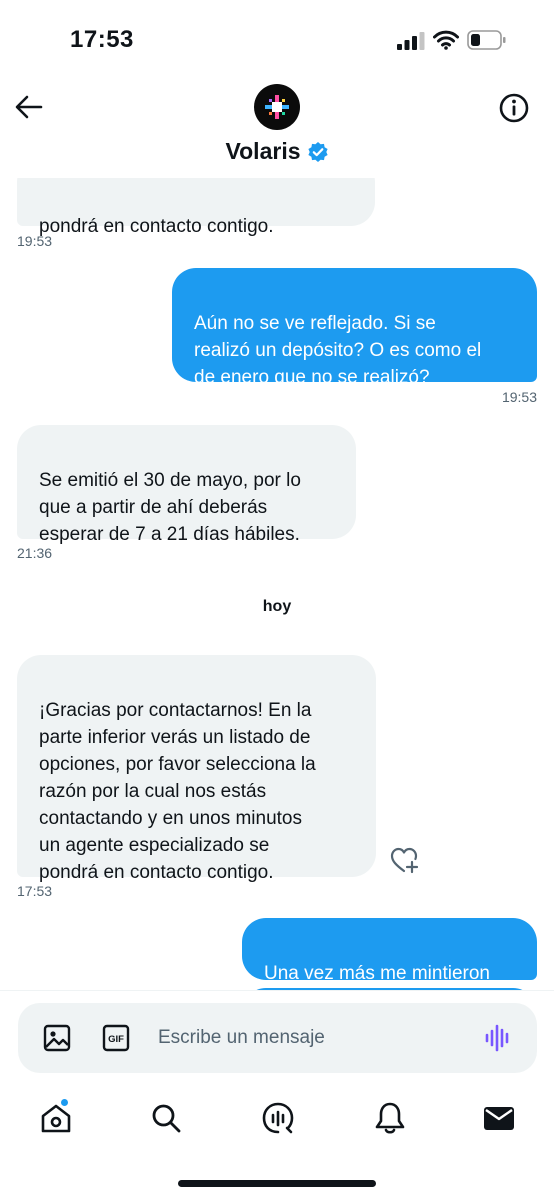  What do you see at coordinates (35, 891) in the screenshot?
I see `message-timestamp: 17:53` at bounding box center [35, 891].